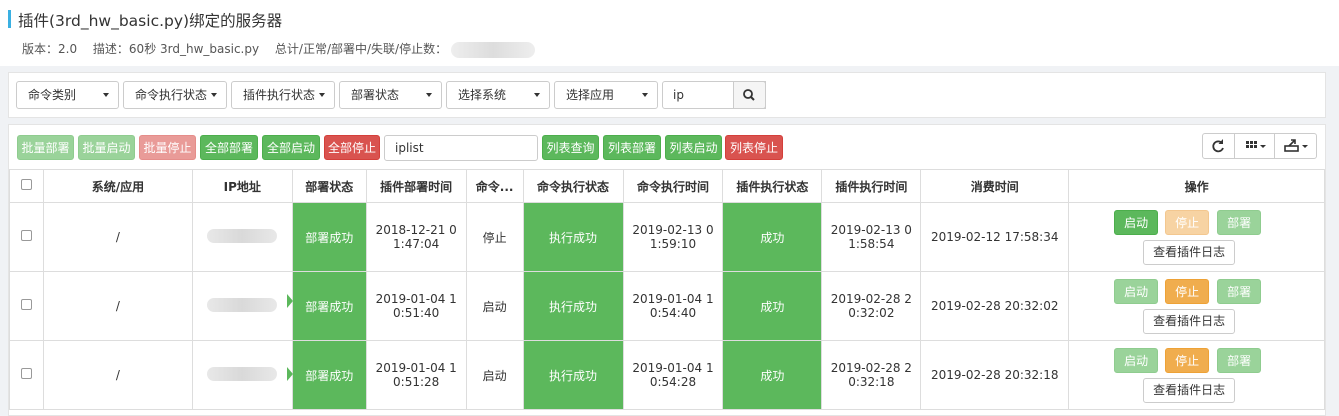 The width and height of the screenshot is (1339, 416). What do you see at coordinates (570, 147) in the screenshot?
I see `list-query-button: 列表查询` at bounding box center [570, 147].